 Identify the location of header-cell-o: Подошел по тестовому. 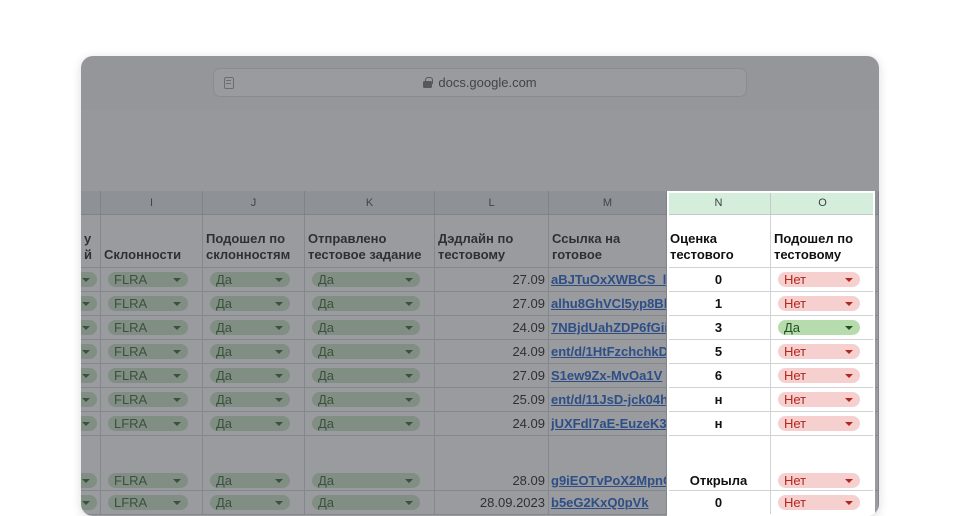
(823, 241).